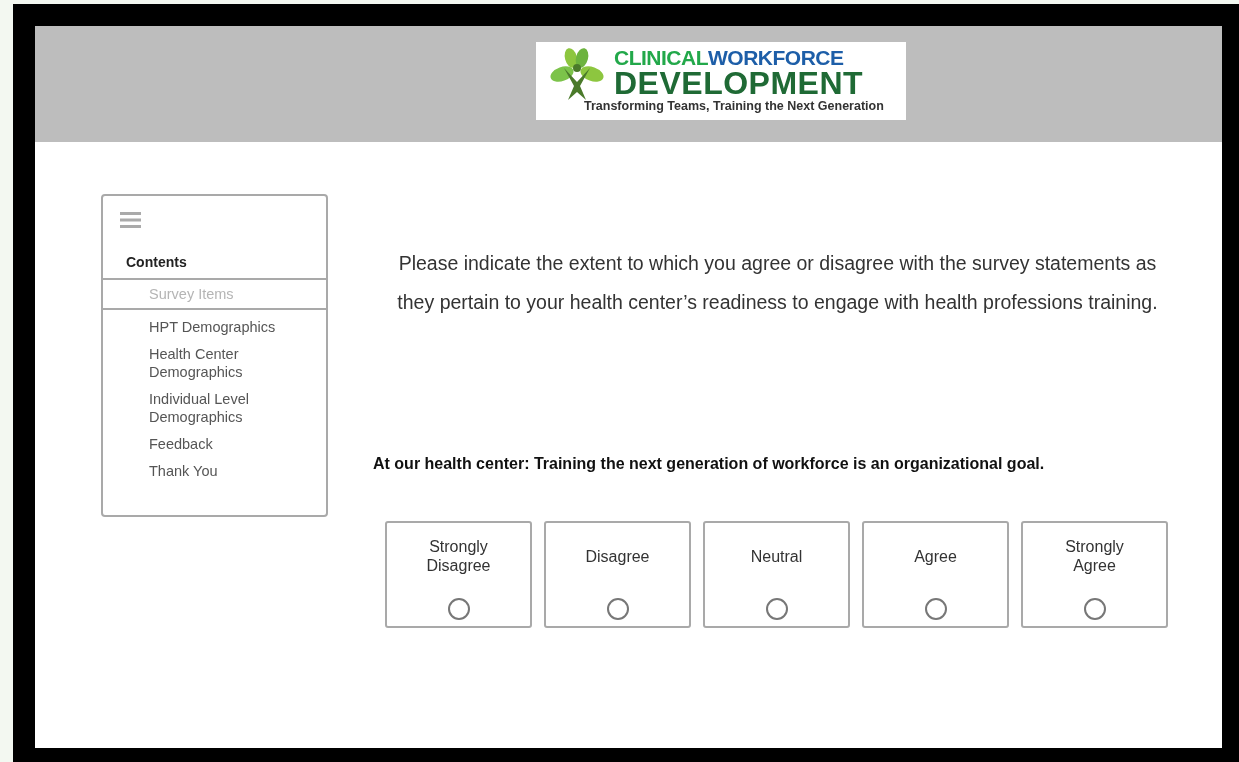 Image resolution: width=1239 pixels, height=762 pixels. What do you see at coordinates (214, 327) in the screenshot?
I see `contents-item: HPT Demographics` at bounding box center [214, 327].